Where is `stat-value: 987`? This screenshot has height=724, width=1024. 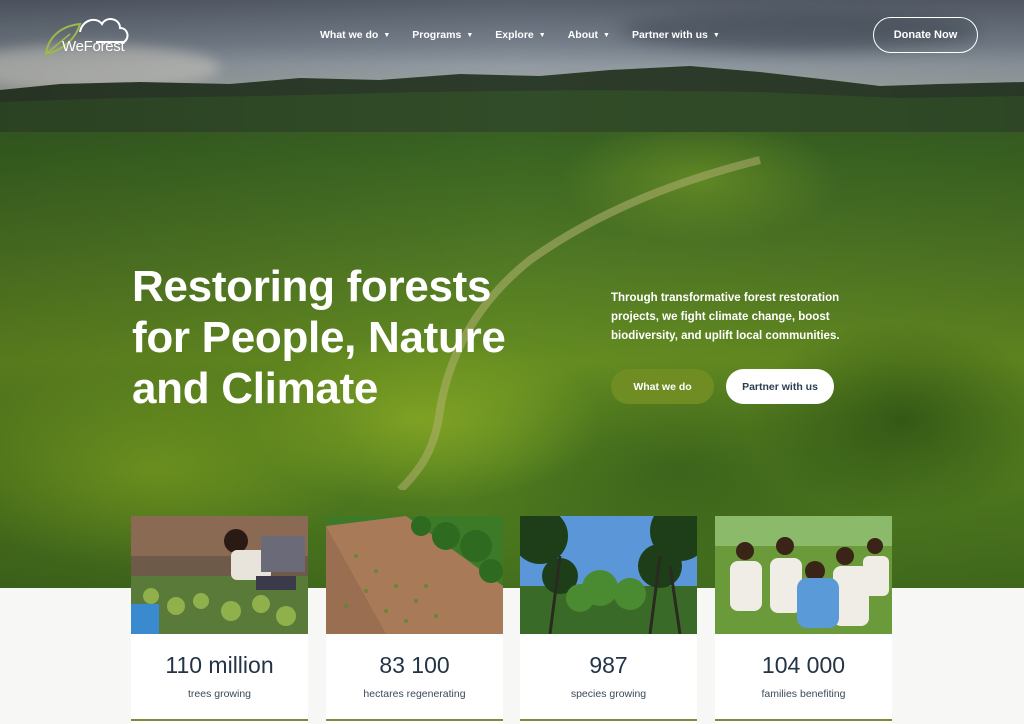
stat-value: 987 is located at coordinates (608, 665).